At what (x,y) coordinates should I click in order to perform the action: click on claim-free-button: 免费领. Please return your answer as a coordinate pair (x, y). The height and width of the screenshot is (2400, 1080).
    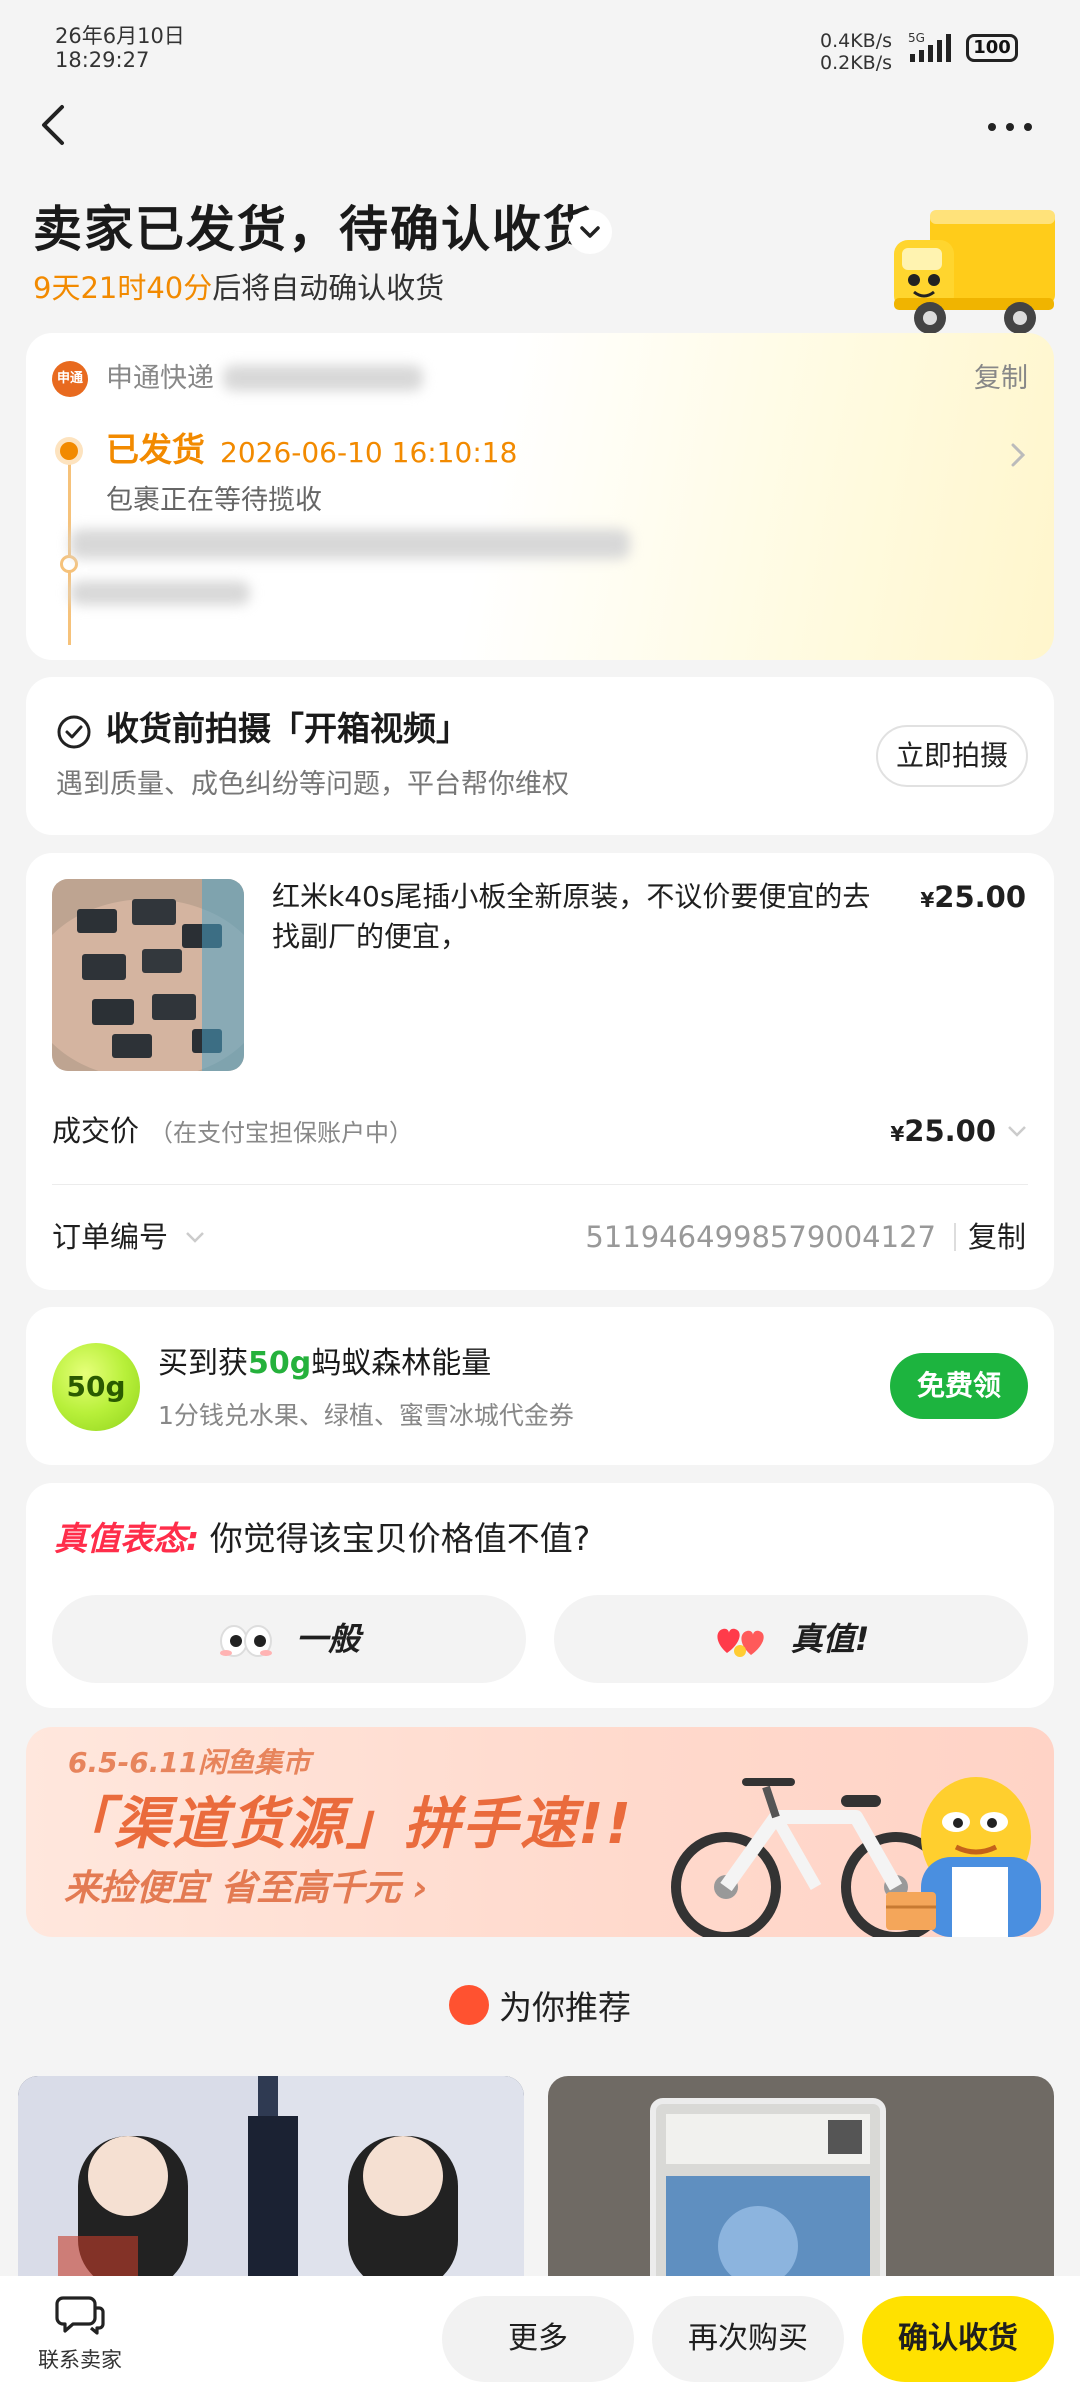
    Looking at the image, I should click on (959, 1386).